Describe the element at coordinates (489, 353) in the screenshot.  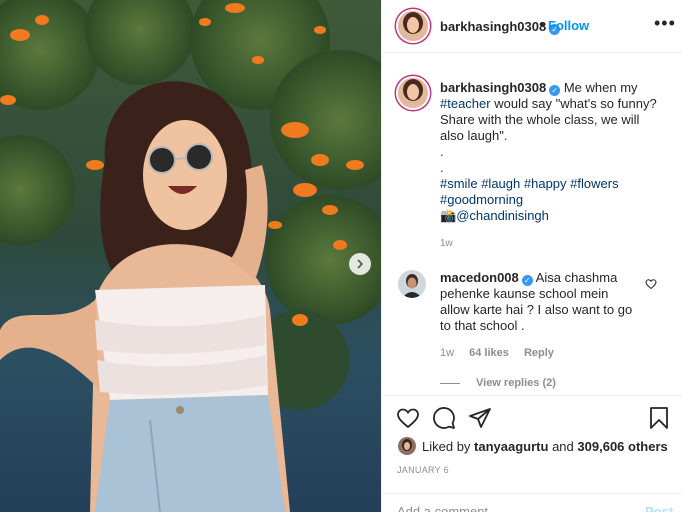
I see `comment-likes: 64 likes` at that location.